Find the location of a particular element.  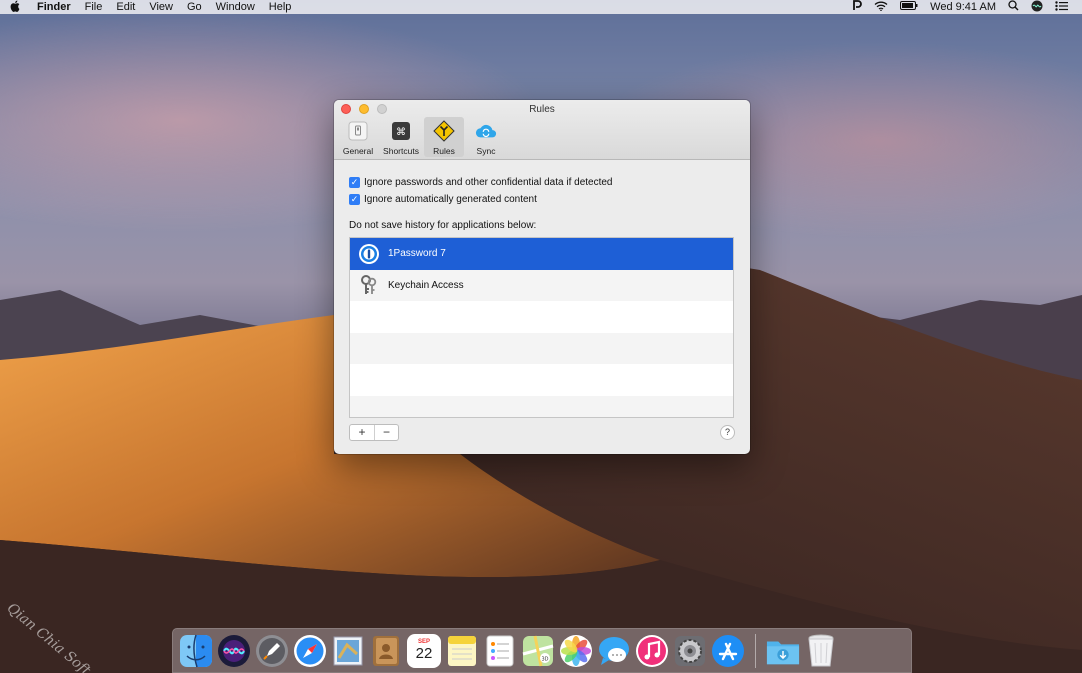

tab-general-label: General is located at coordinates (358, 151).